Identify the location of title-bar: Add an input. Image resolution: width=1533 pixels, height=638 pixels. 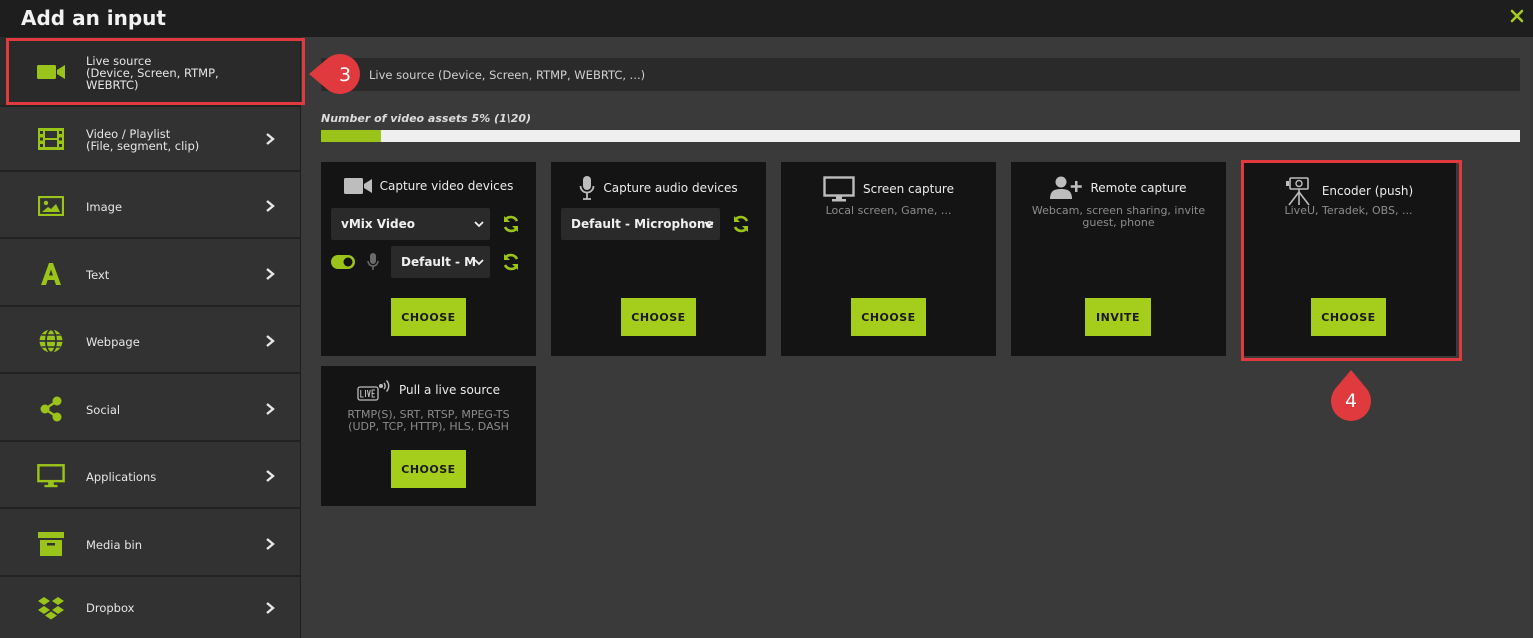
(766, 18).